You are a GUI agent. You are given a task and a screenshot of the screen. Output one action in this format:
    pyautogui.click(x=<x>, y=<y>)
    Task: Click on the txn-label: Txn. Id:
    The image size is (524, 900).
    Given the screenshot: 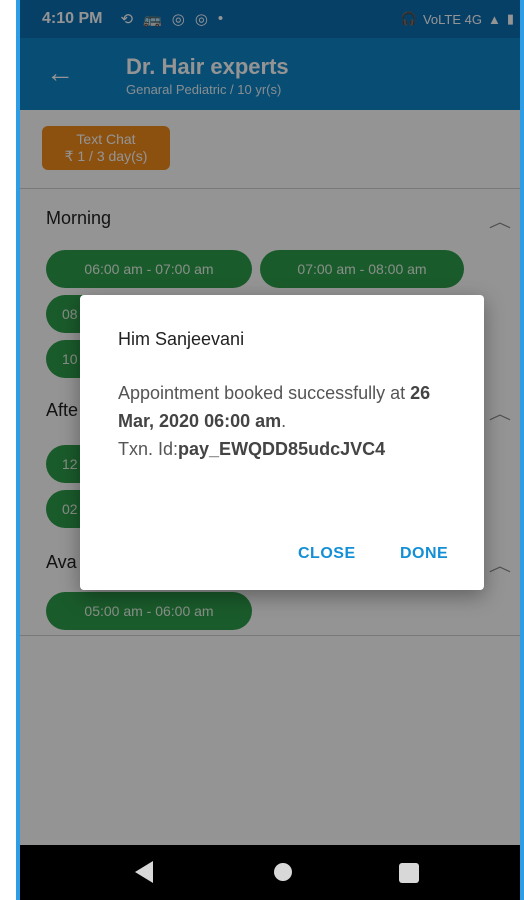 What is the action you would take?
    pyautogui.click(x=148, y=449)
    